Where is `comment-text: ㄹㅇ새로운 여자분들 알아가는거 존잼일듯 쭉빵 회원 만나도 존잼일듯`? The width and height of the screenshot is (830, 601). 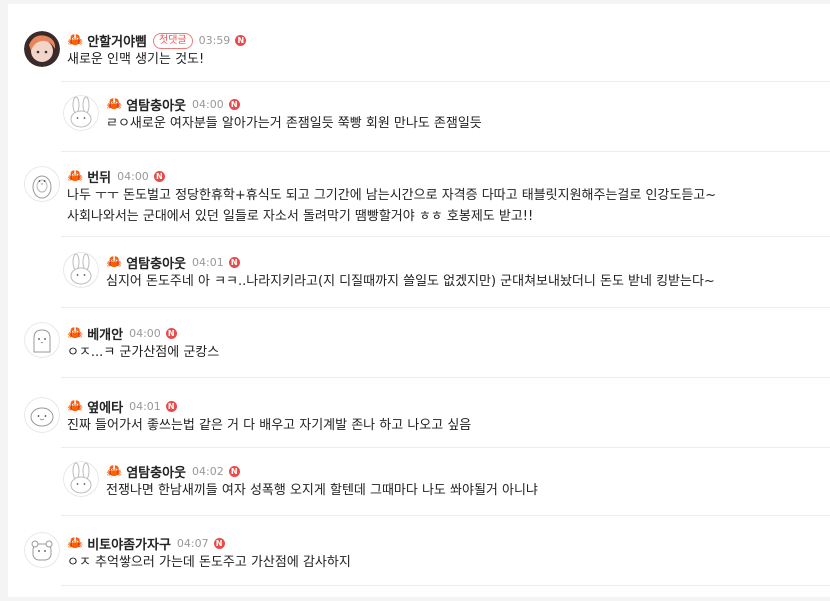 comment-text: ㄹㅇ새로운 여자분들 알아가는거 존잼일듯 쭉빵 회원 만나도 존잼일듯 is located at coordinates (294, 123).